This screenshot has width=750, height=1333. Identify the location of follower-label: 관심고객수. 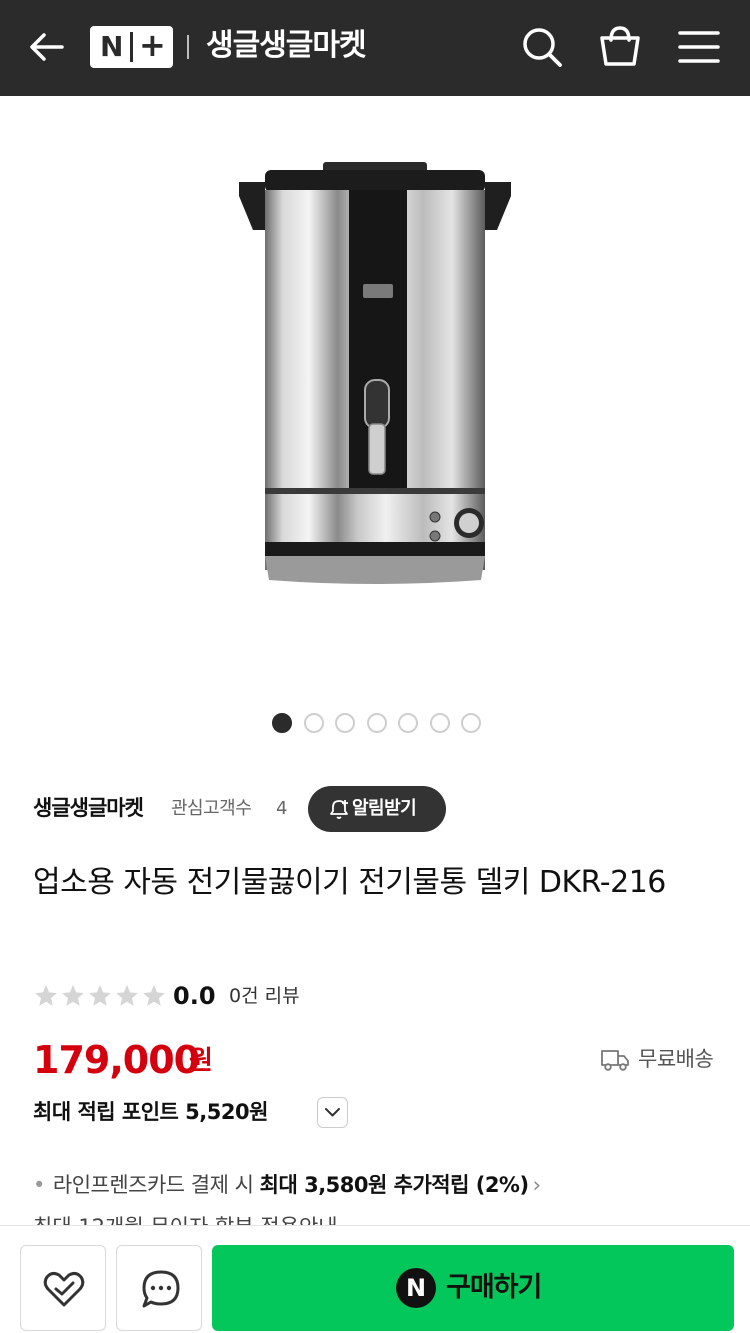
(211, 808).